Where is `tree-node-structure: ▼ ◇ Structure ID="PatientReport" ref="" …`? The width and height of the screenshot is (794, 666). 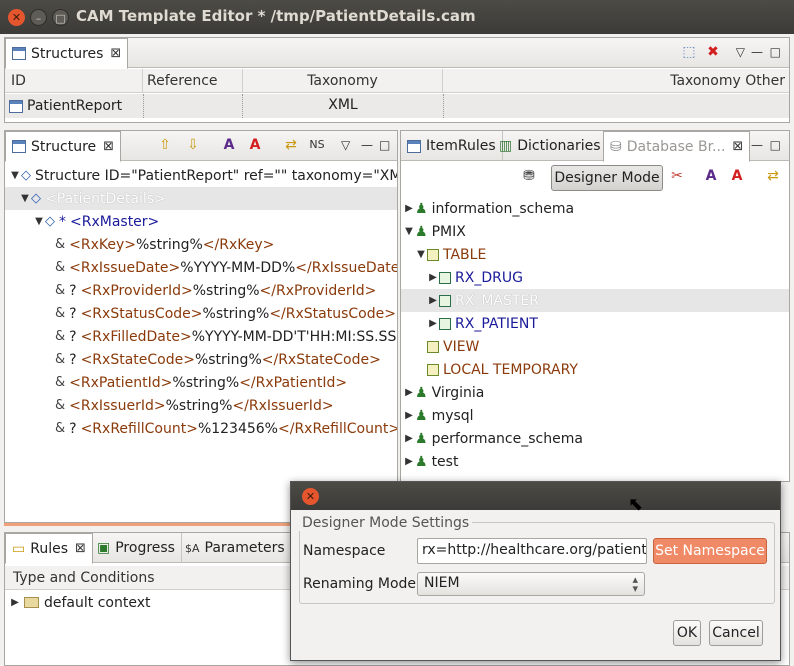 tree-node-structure: ▼ ◇ Structure ID="PatientReport" ref="" … is located at coordinates (203, 175).